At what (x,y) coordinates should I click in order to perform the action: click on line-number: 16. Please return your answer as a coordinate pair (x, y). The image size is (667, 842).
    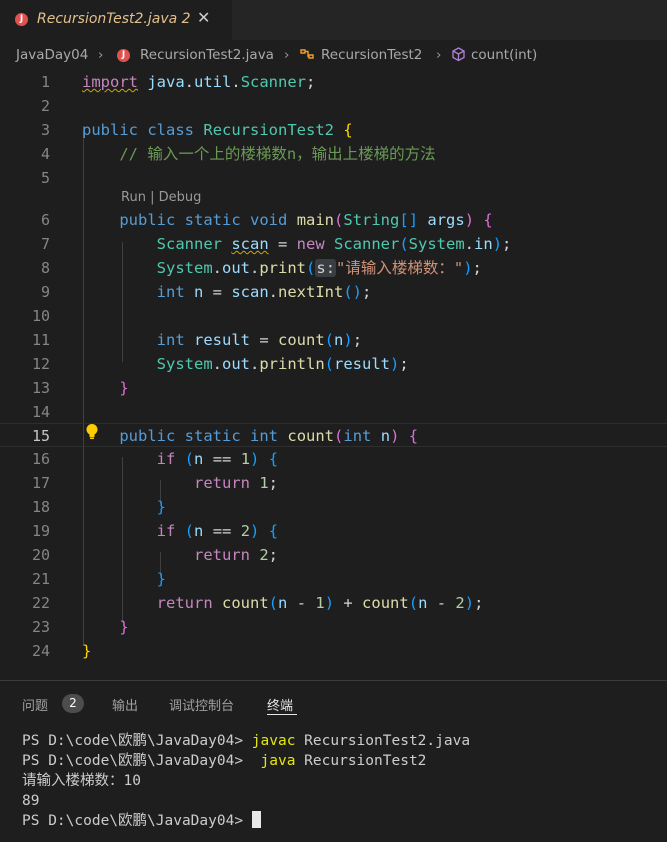
    Looking at the image, I should click on (40, 459).